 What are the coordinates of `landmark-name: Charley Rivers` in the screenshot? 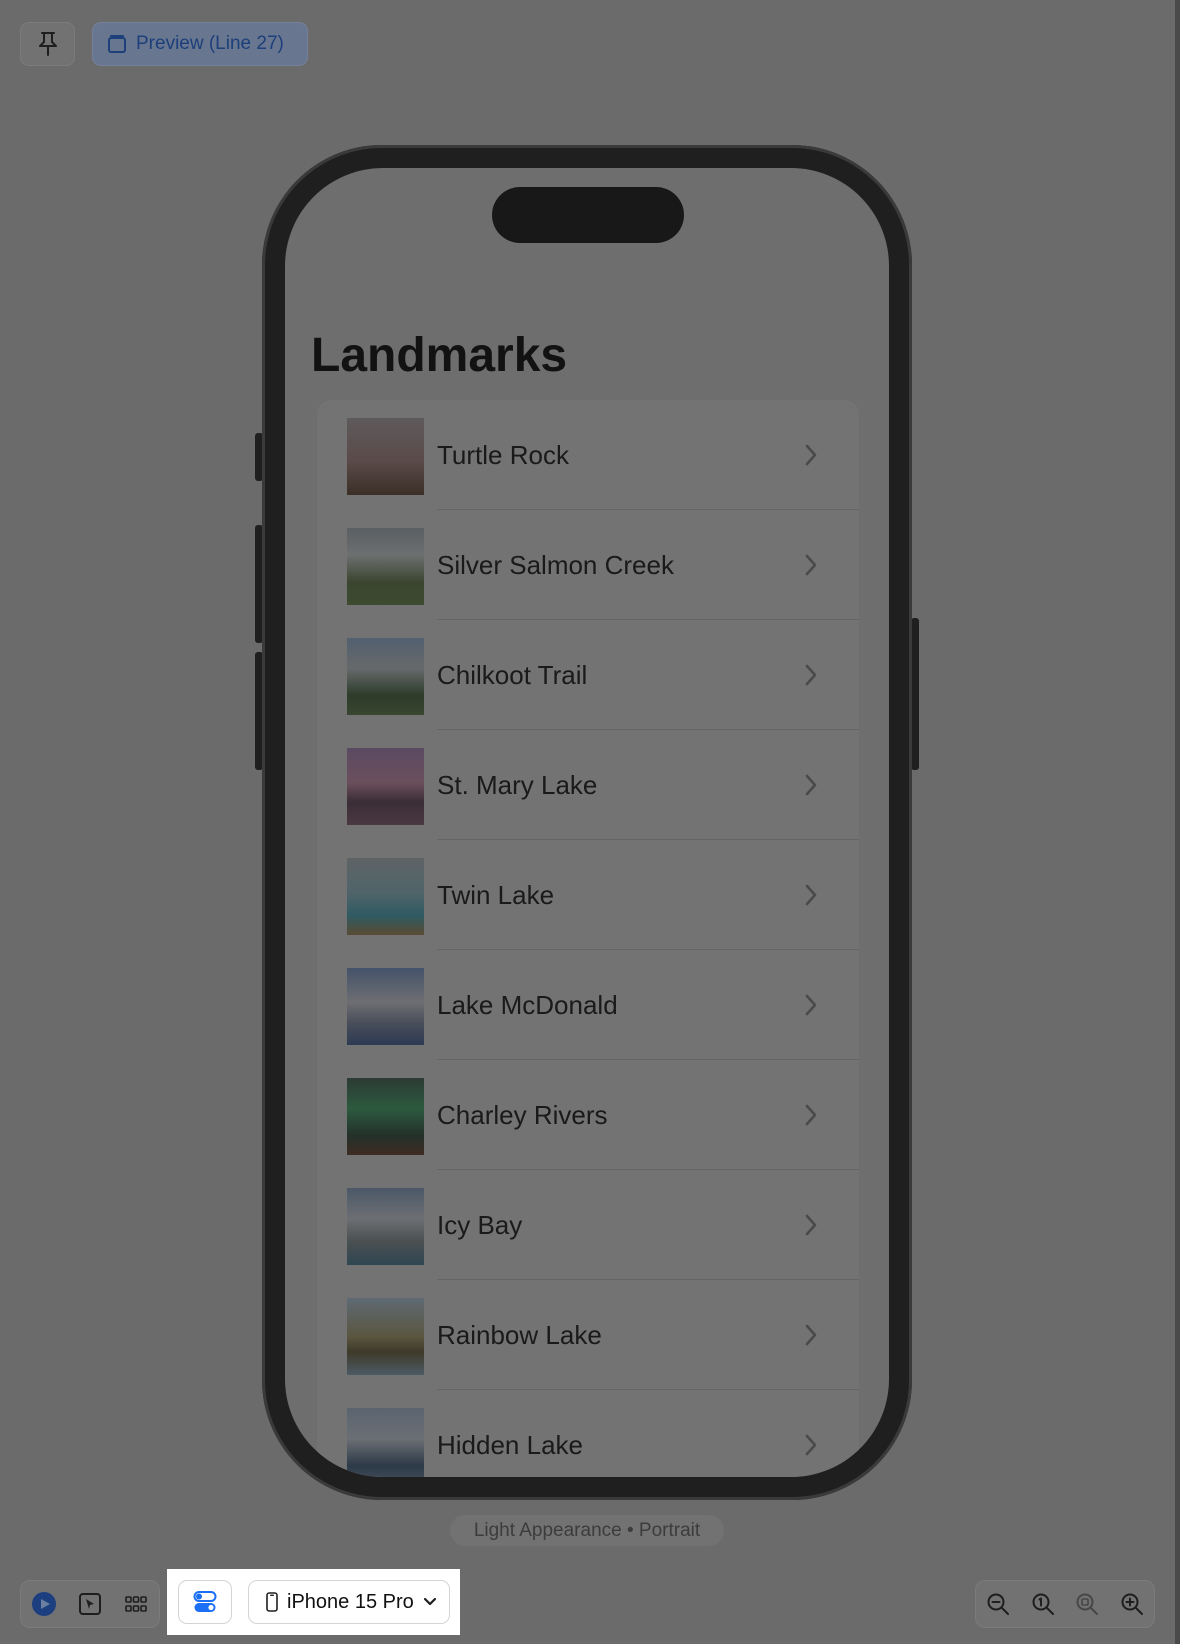 It's located at (522, 1115).